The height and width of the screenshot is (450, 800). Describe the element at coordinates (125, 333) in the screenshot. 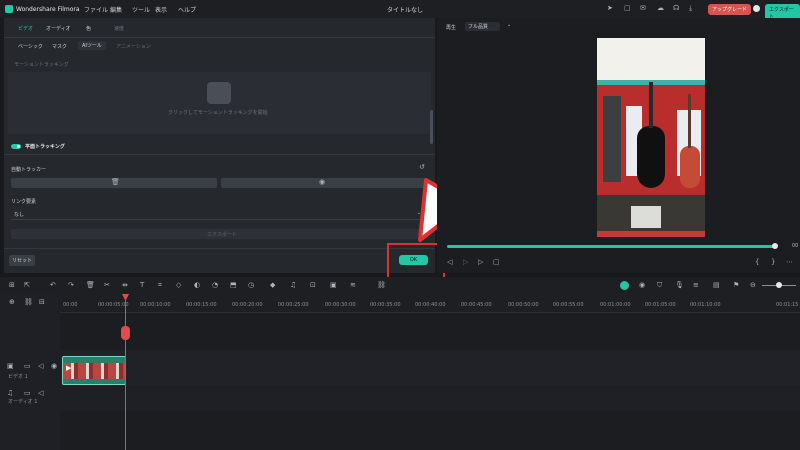

I see `playhead-marker` at that location.